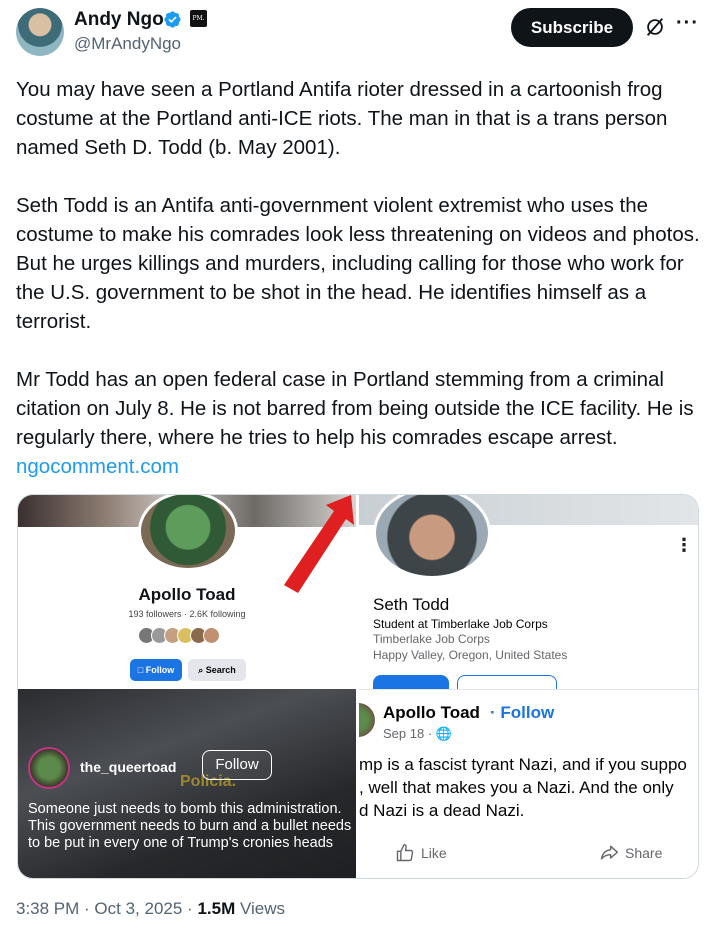  I want to click on views-count: 1.5M, so click(216, 908).